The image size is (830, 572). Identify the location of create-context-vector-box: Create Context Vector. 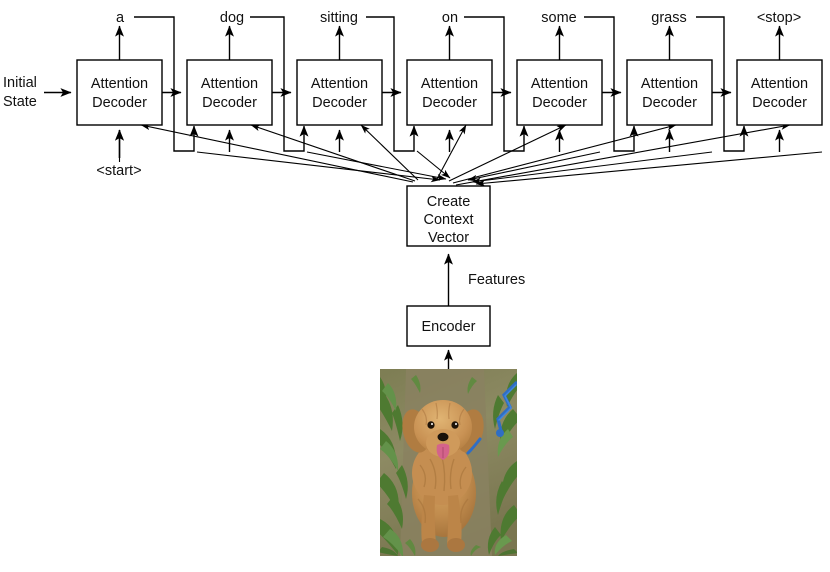
(448, 216).